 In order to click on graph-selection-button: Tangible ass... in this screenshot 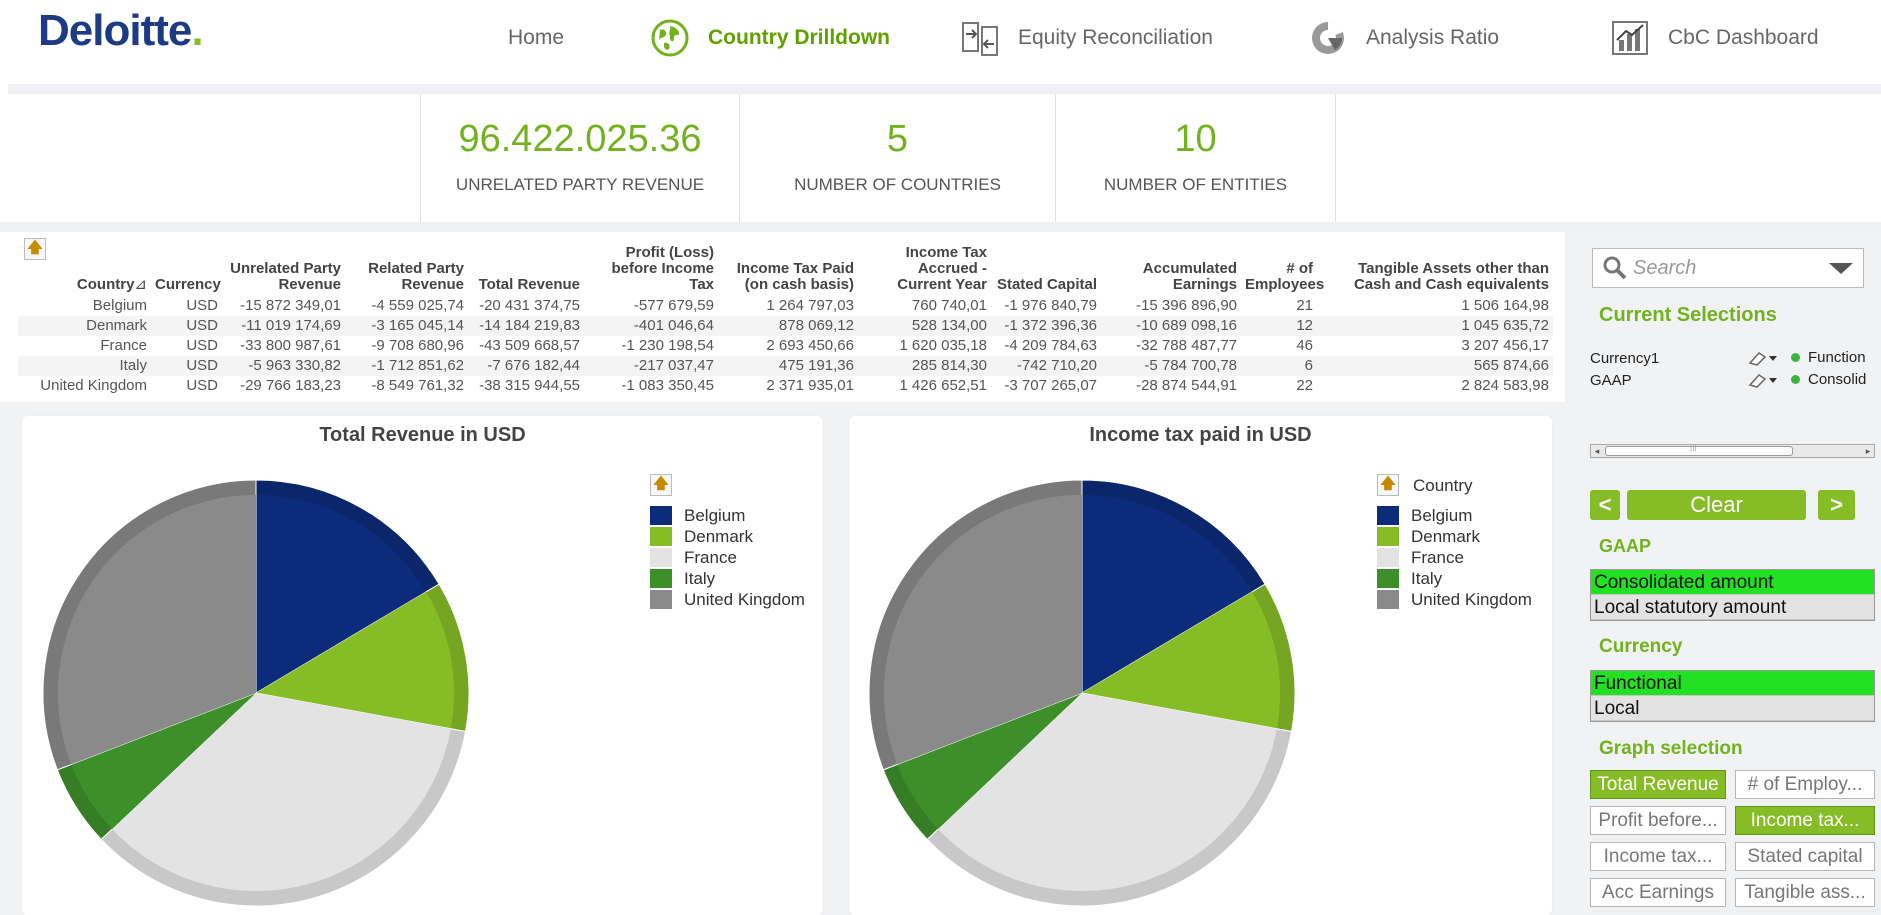, I will do `click(1805, 892)`.